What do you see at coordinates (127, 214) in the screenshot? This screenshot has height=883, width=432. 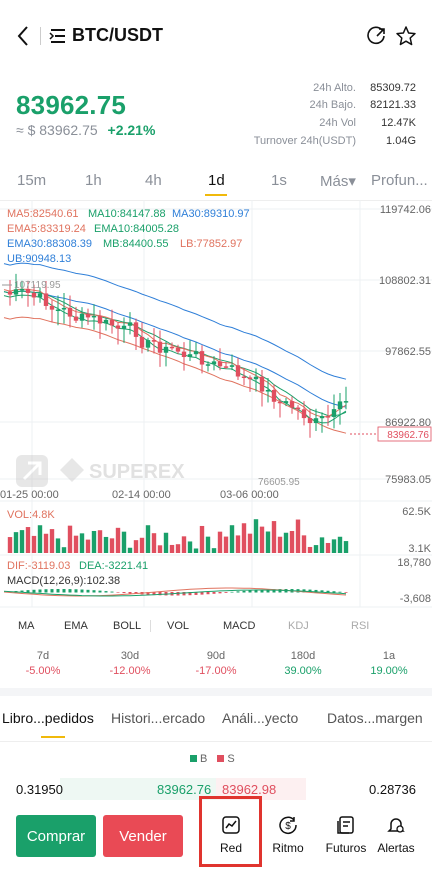 I see `ma10-label: MA10:84147.88` at bounding box center [127, 214].